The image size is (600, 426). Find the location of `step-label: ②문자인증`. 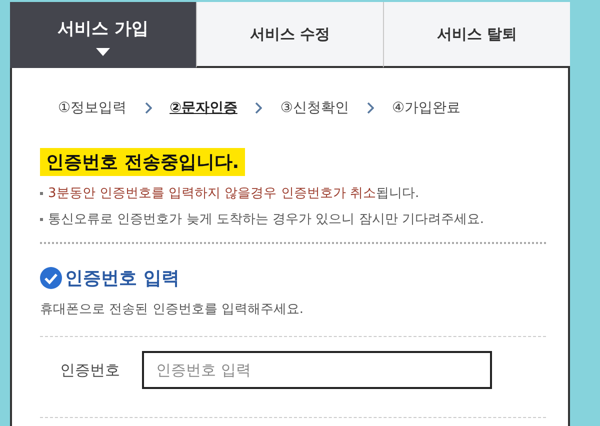

step-label: ②문자인증 is located at coordinates (204, 108).